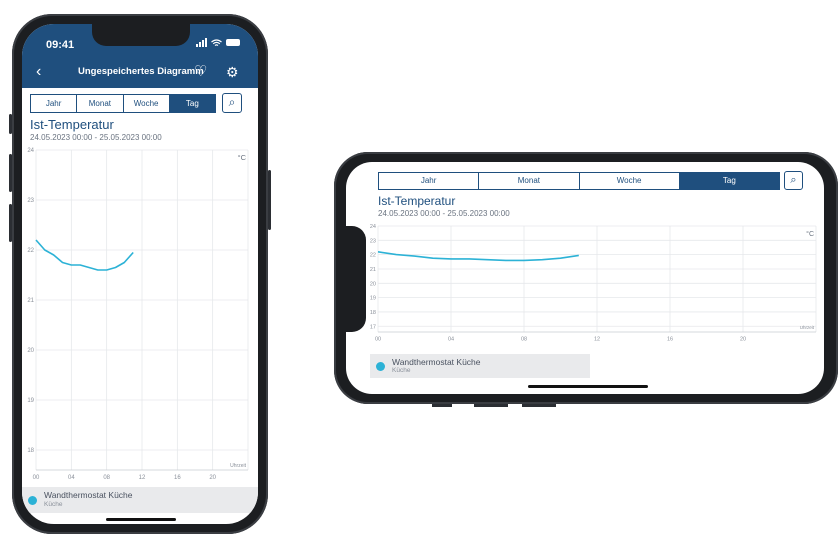  Describe the element at coordinates (232, 72) in the screenshot. I see `gear-icon: ⚙` at that location.